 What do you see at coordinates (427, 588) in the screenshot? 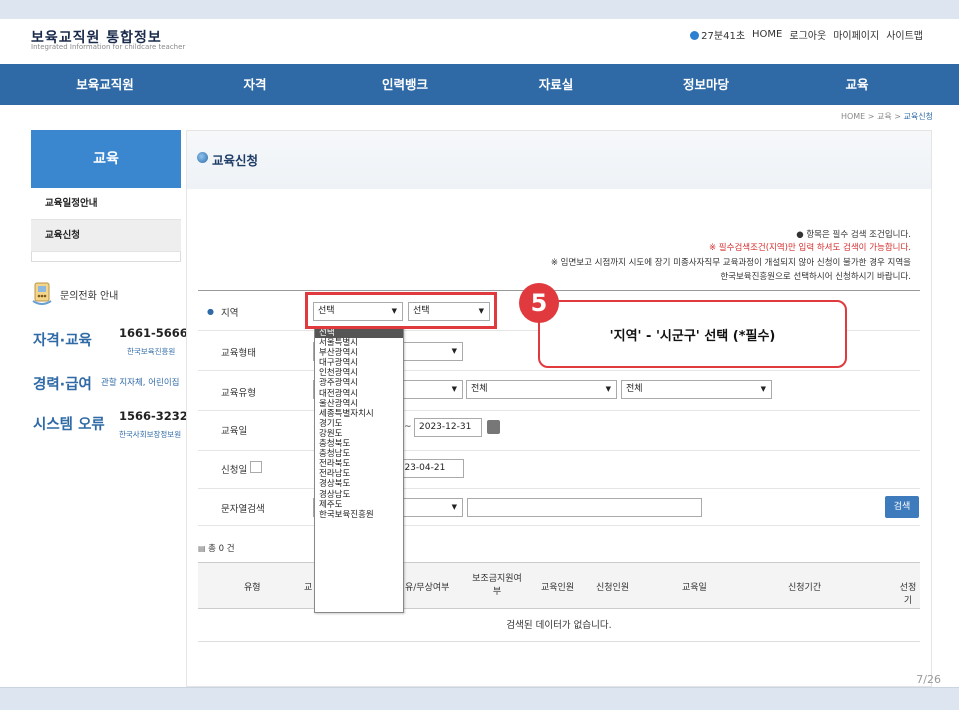
I see `th-paid: 유/무상여부` at bounding box center [427, 588].